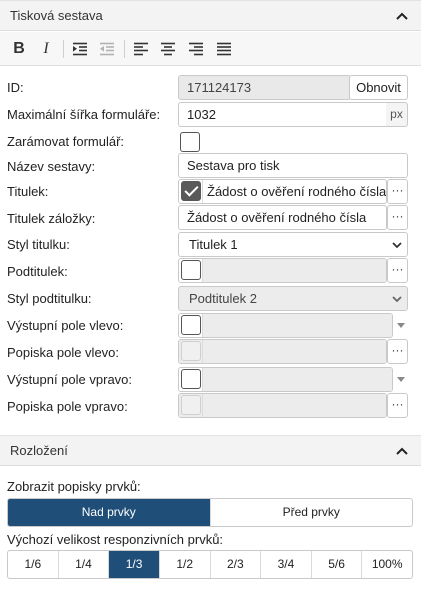 The width and height of the screenshot is (421, 591). I want to click on caption-left-more-button: ···, so click(397, 351).